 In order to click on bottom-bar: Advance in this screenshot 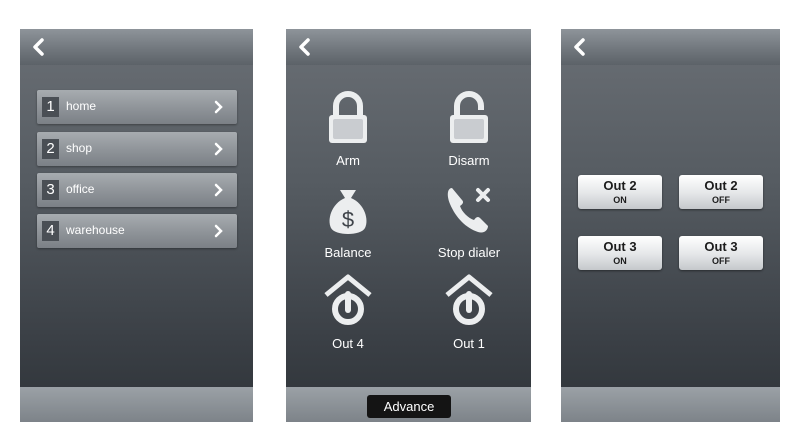, I will do `click(408, 404)`.